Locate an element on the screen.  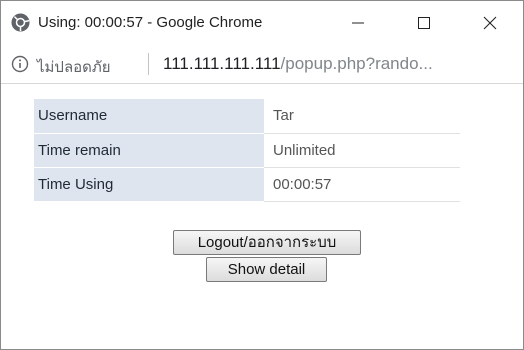
minimize-button is located at coordinates (358, 23).